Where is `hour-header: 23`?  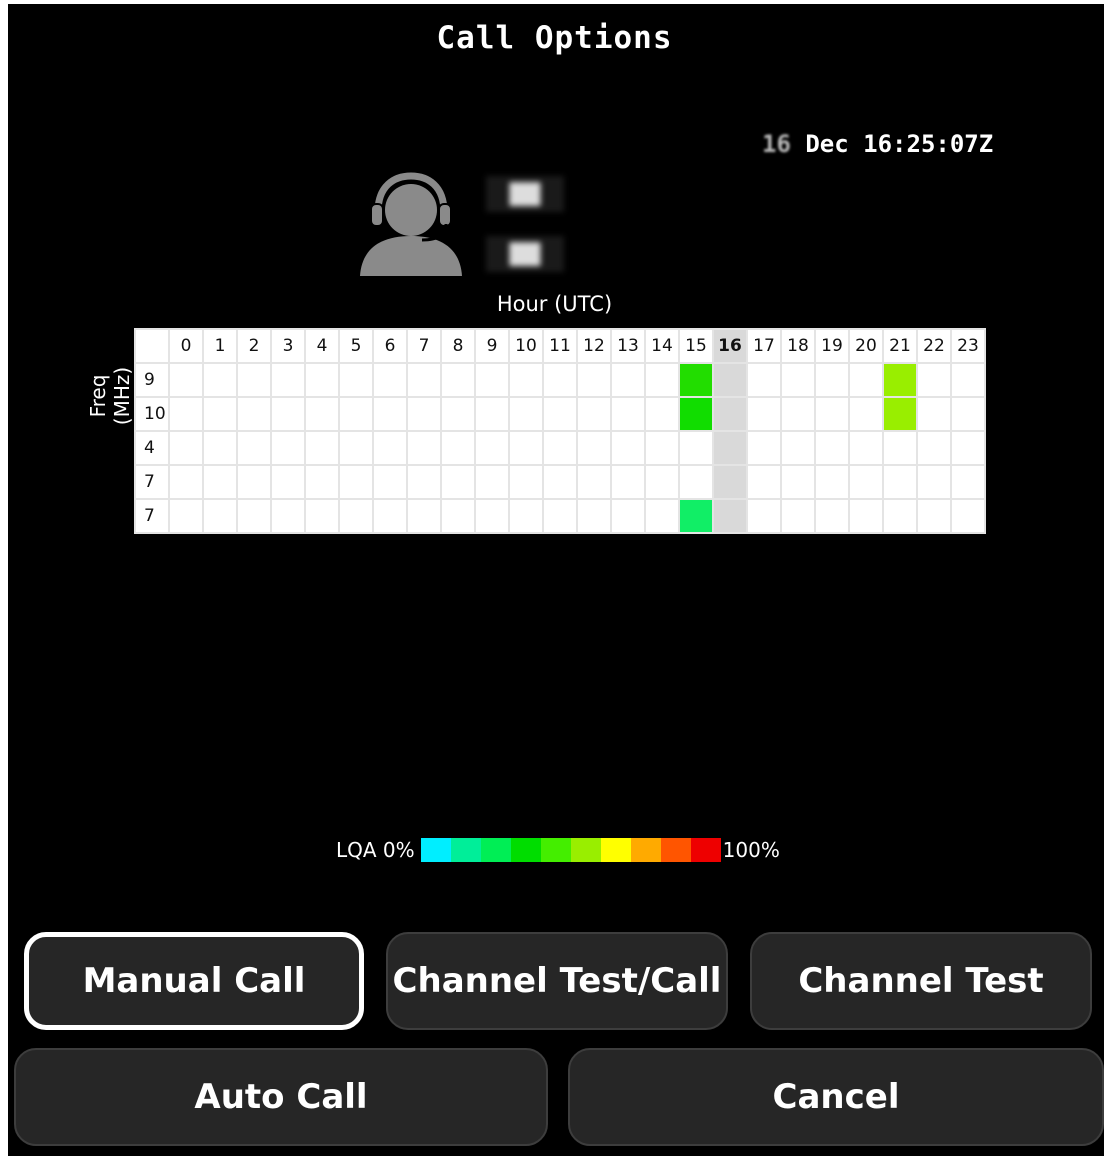
hour-header: 23 is located at coordinates (968, 346).